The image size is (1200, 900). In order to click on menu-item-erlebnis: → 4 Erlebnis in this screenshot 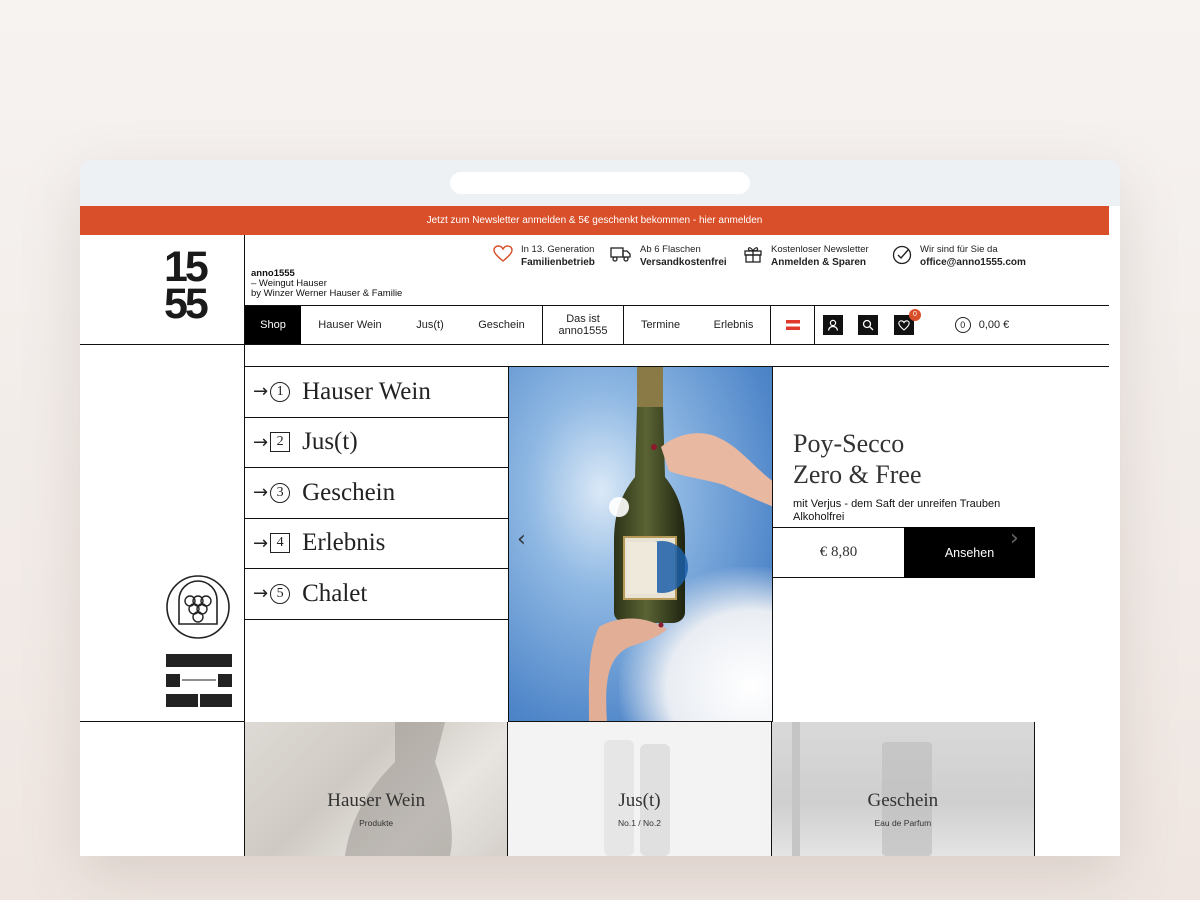, I will do `click(377, 544)`.